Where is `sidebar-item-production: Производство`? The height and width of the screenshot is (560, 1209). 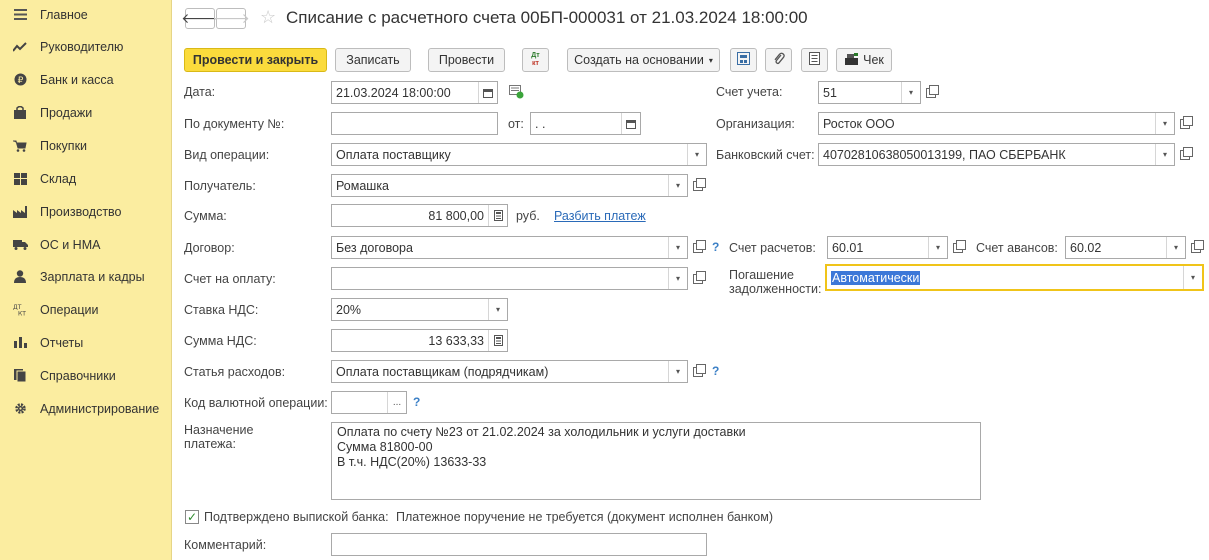
sidebar-item-production: Производство is located at coordinates (86, 211).